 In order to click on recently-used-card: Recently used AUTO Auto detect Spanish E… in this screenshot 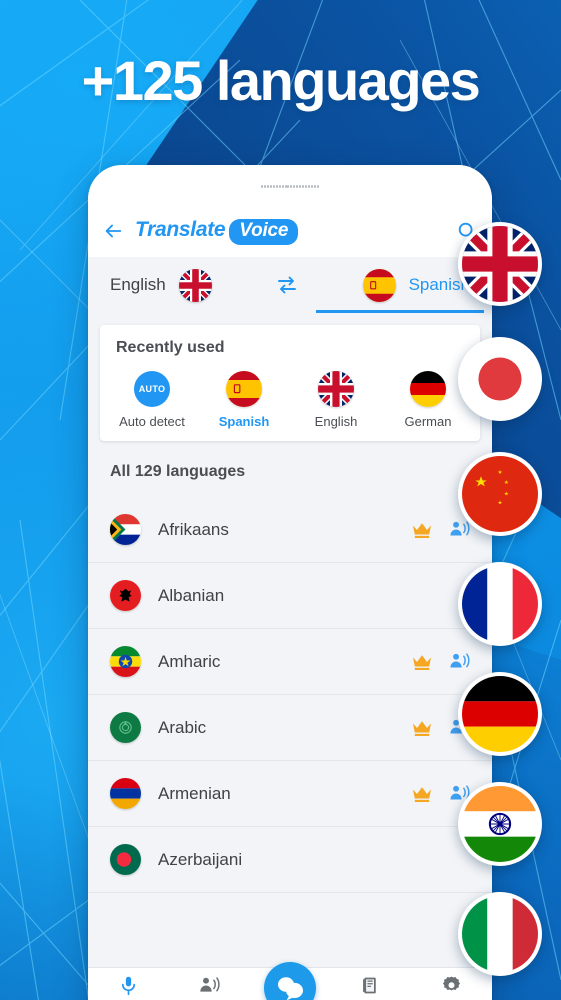, I will do `click(290, 383)`.